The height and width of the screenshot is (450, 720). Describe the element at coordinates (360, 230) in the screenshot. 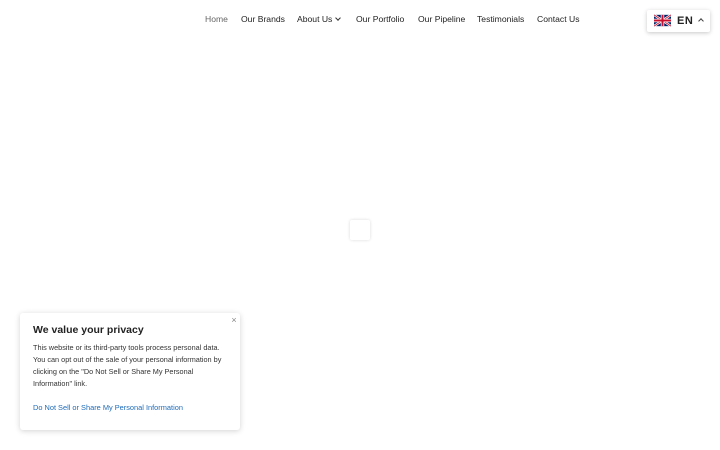

I see `loading-indicator` at that location.